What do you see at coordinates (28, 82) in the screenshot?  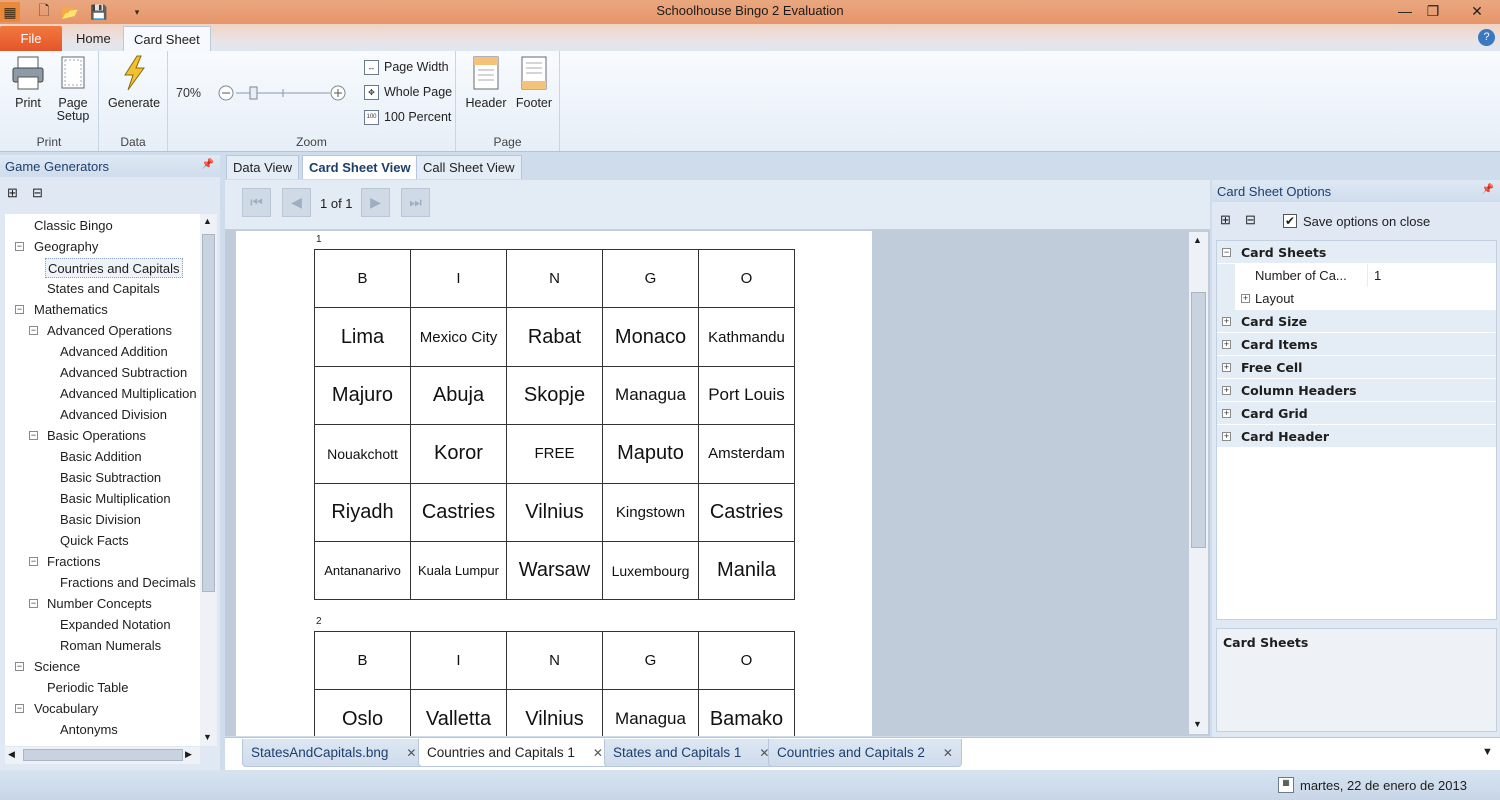 I see `print-button: Print` at bounding box center [28, 82].